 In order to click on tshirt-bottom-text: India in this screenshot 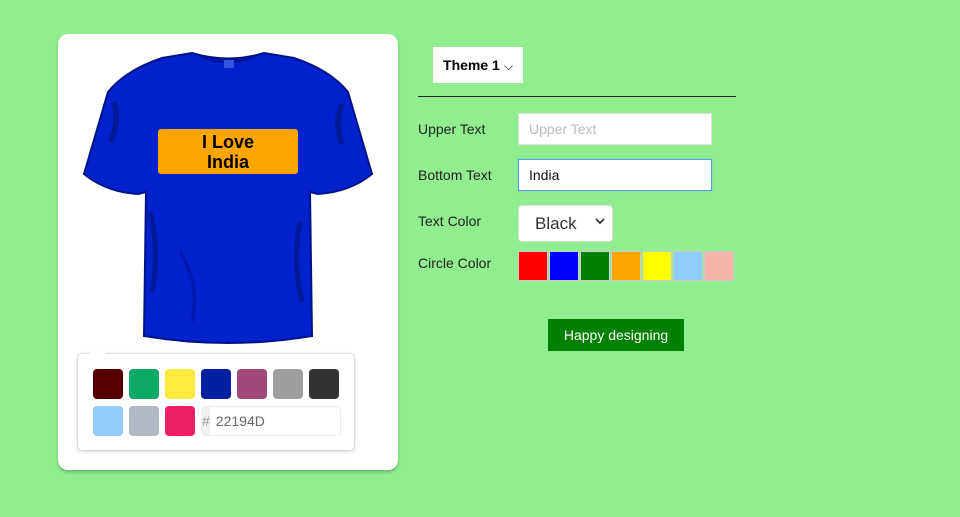, I will do `click(227, 161)`.